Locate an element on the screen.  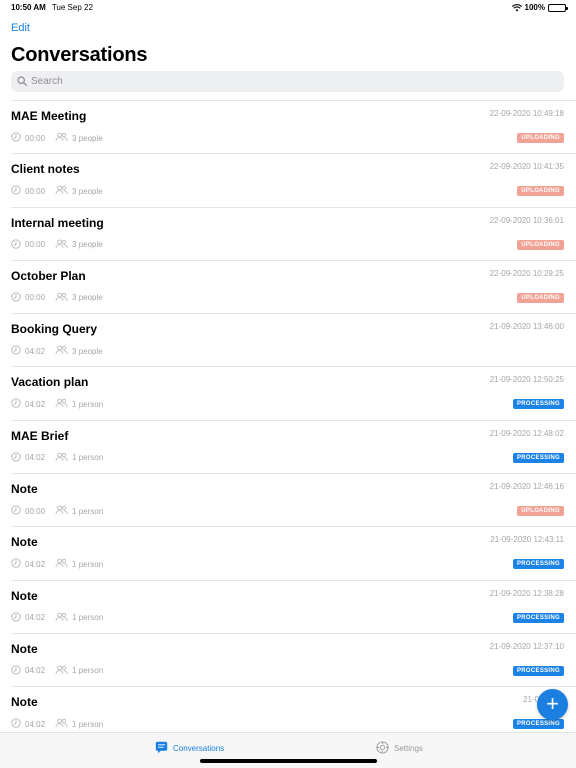
conversation-meta: 00:00 1 person is located at coordinates (57, 511).